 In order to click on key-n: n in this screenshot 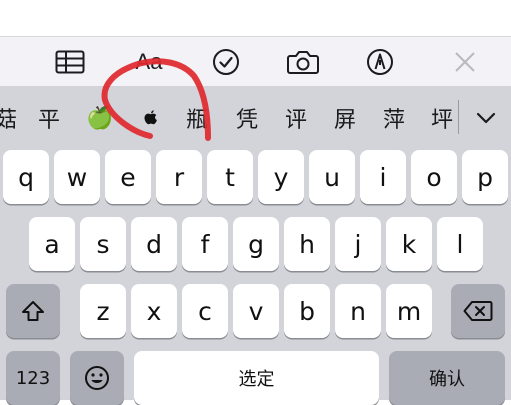, I will do `click(358, 311)`.